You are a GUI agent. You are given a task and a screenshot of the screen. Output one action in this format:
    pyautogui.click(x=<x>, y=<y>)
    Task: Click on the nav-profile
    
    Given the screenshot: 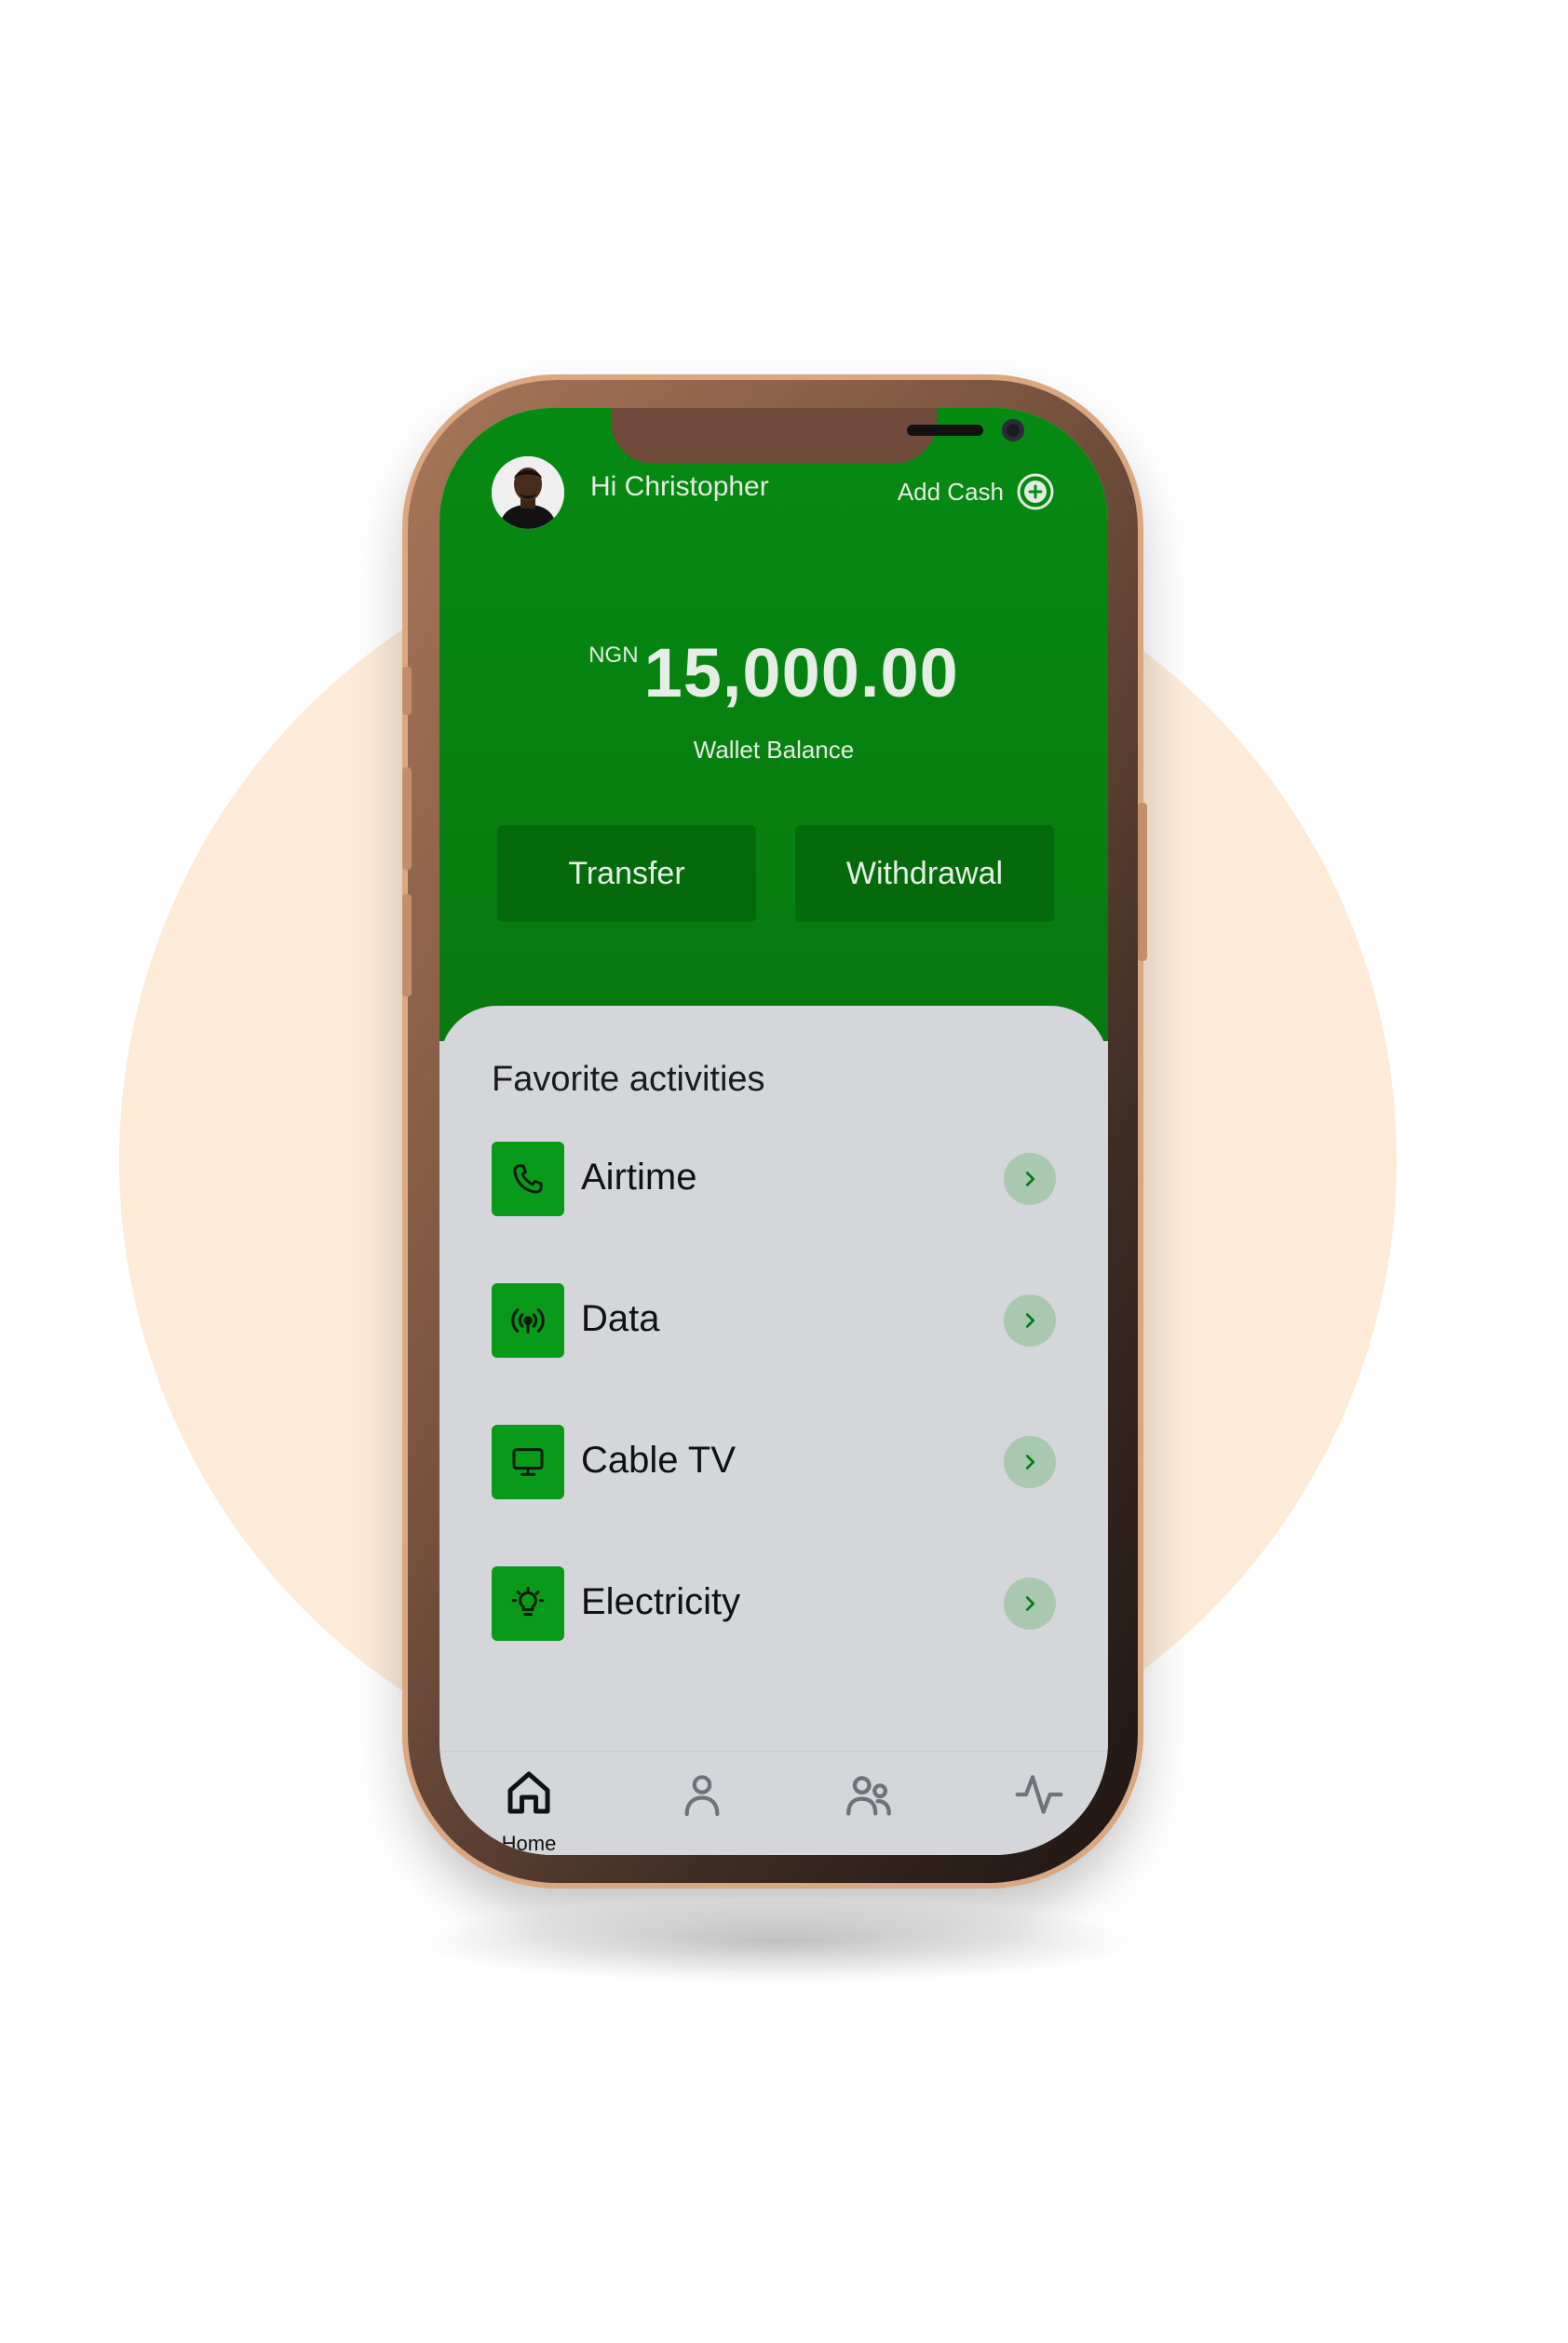 What is the action you would take?
    pyautogui.click(x=702, y=1810)
    